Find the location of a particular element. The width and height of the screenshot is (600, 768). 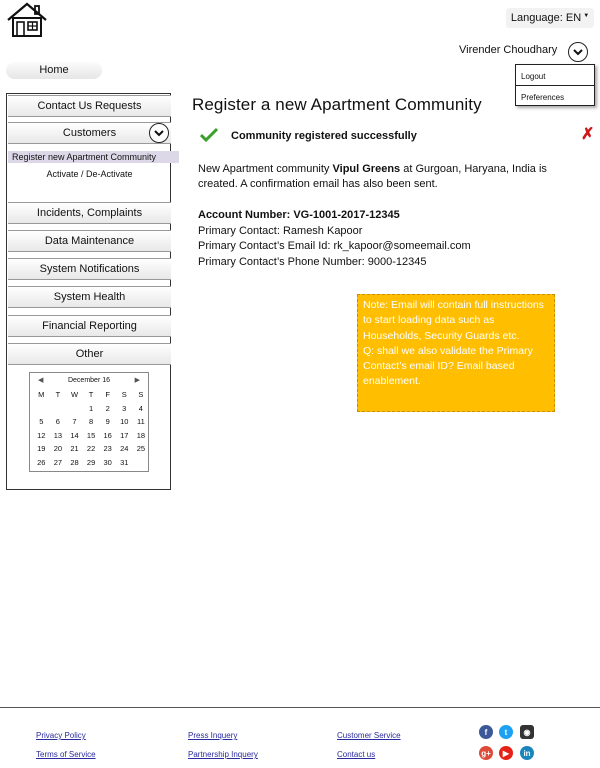

calendar-day: 12 is located at coordinates (41, 436).